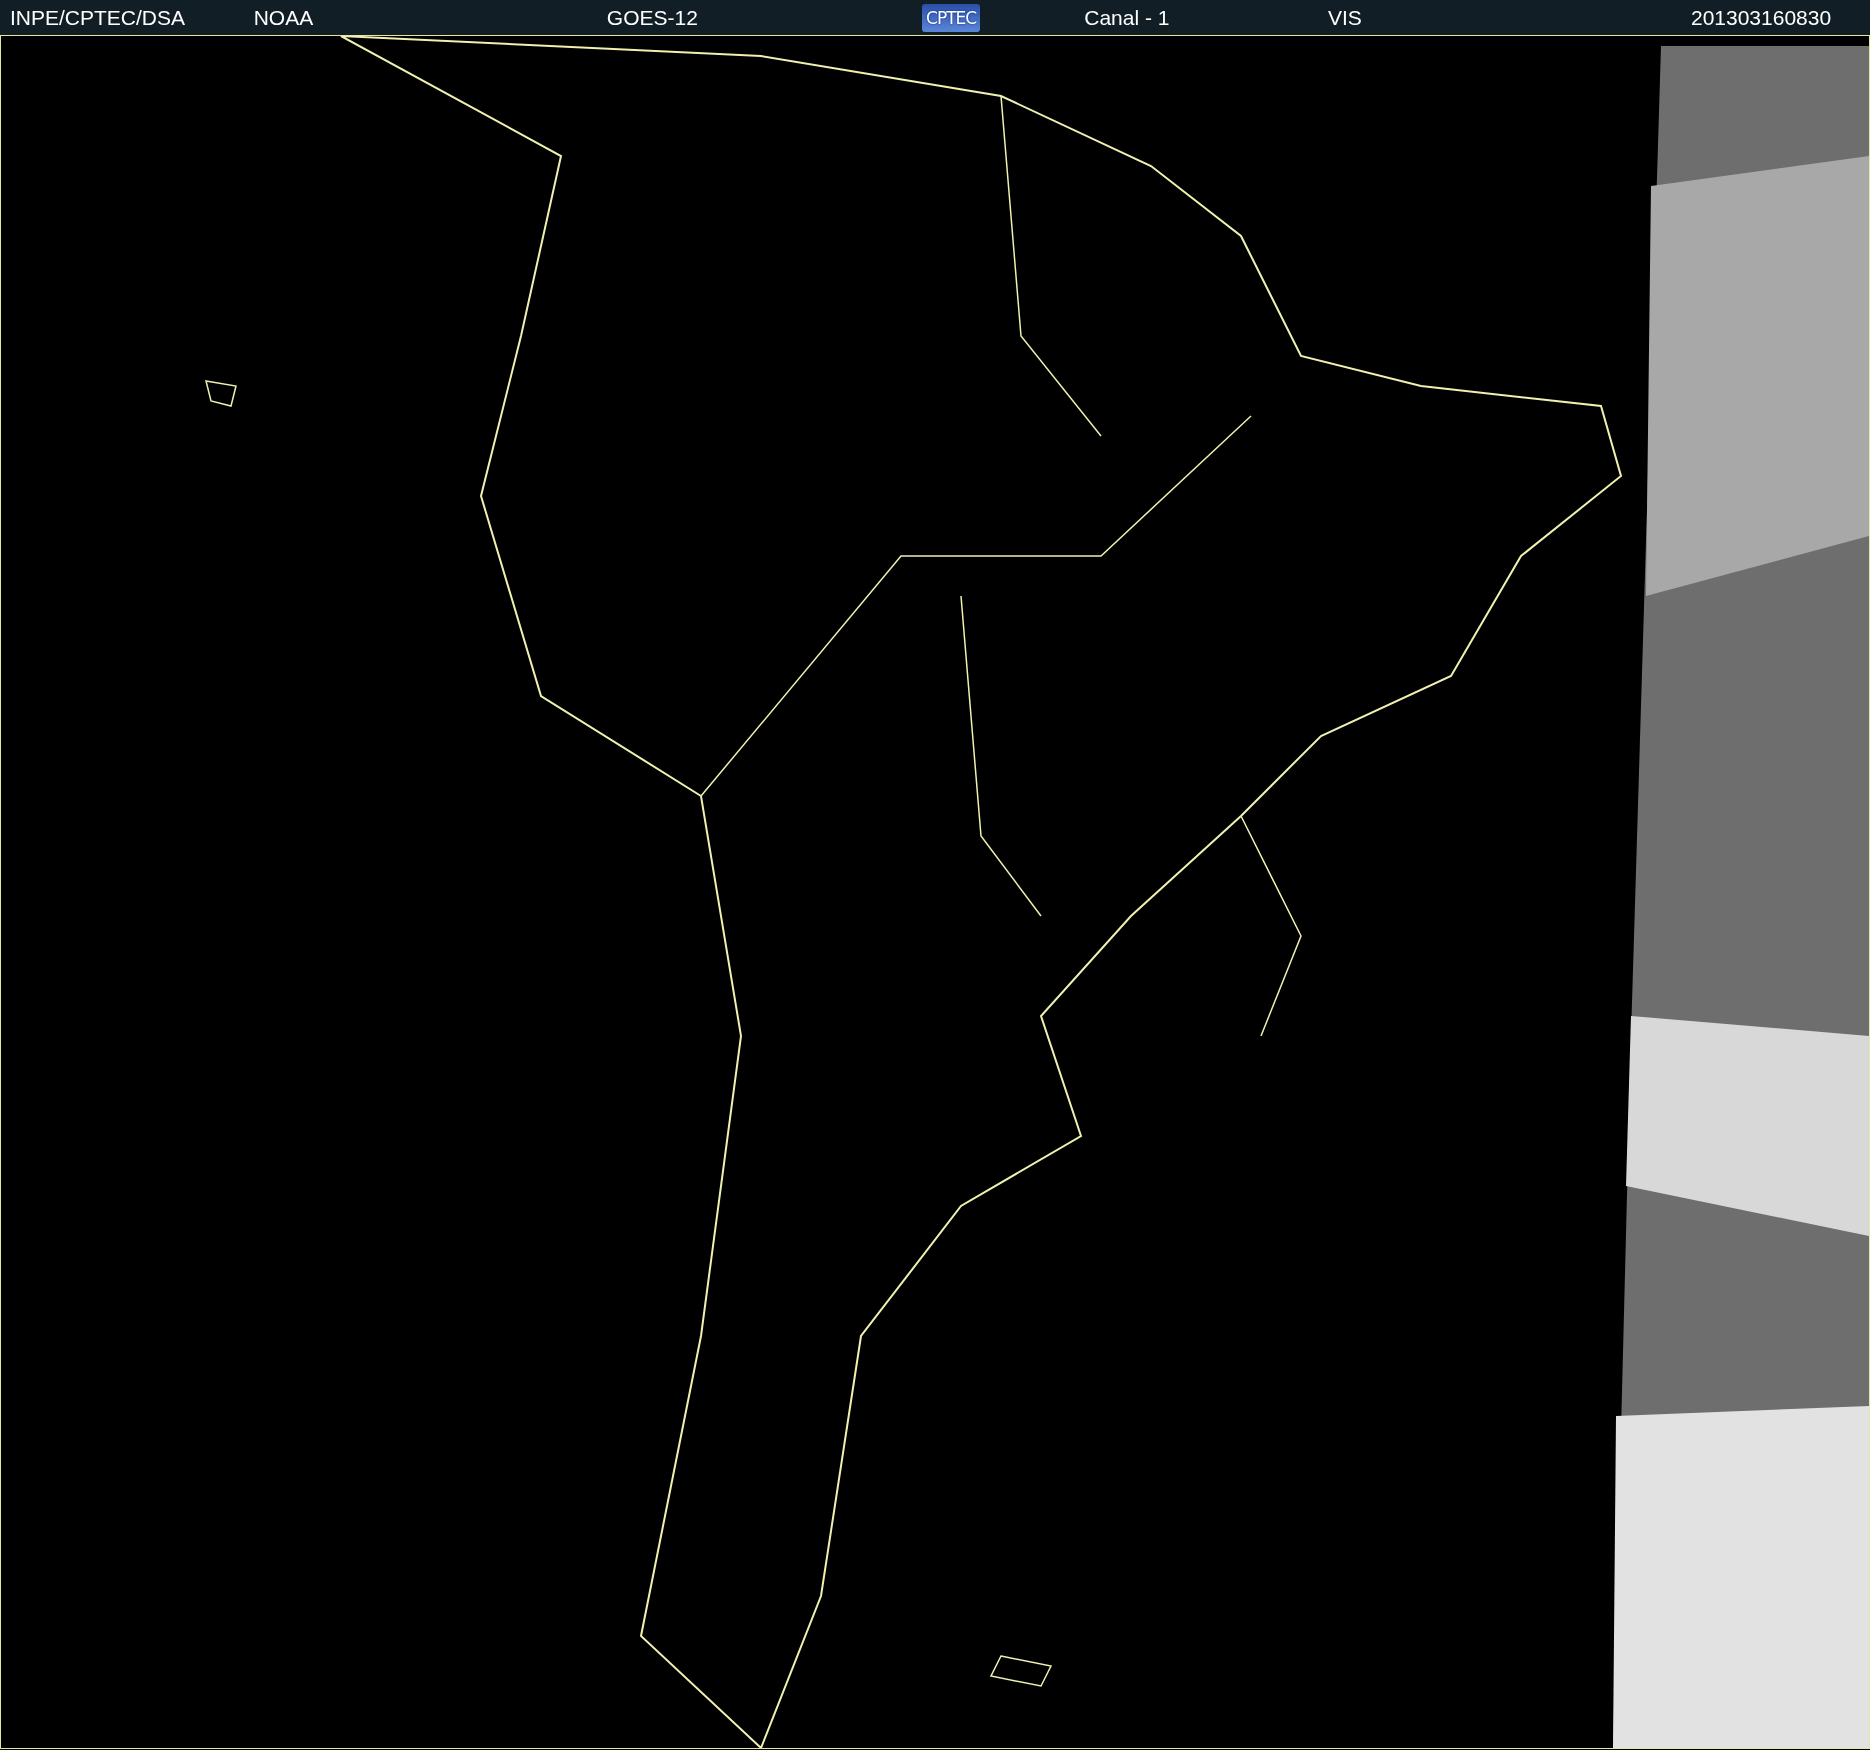 The image size is (1870, 1750). What do you see at coordinates (1127, 17) in the screenshot?
I see `header-text: Canal - 1` at bounding box center [1127, 17].